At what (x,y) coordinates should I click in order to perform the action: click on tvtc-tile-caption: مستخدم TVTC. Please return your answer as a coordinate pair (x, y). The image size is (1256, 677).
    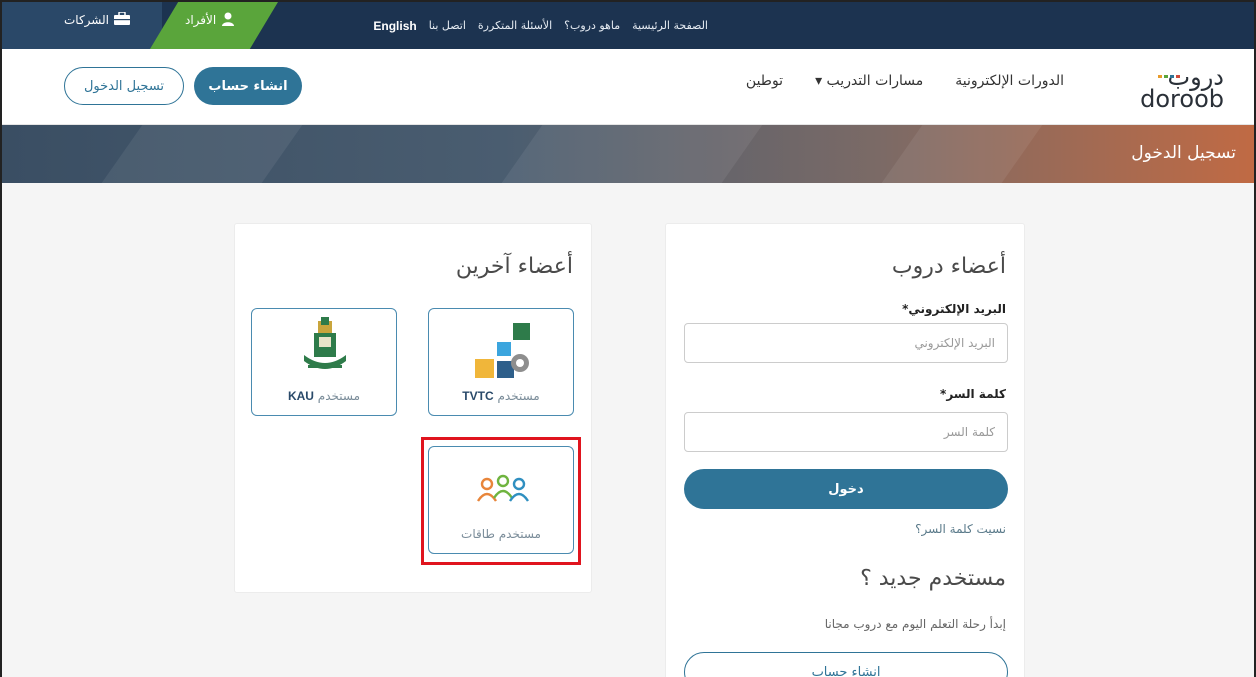
    Looking at the image, I should click on (501, 396).